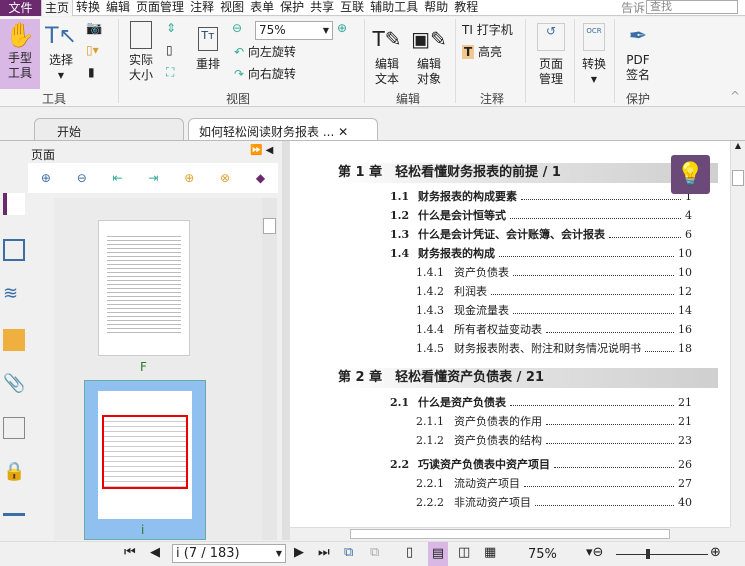  I want to click on toc-entry: 2.1.2 资产负债表的结构 23, so click(554, 441).